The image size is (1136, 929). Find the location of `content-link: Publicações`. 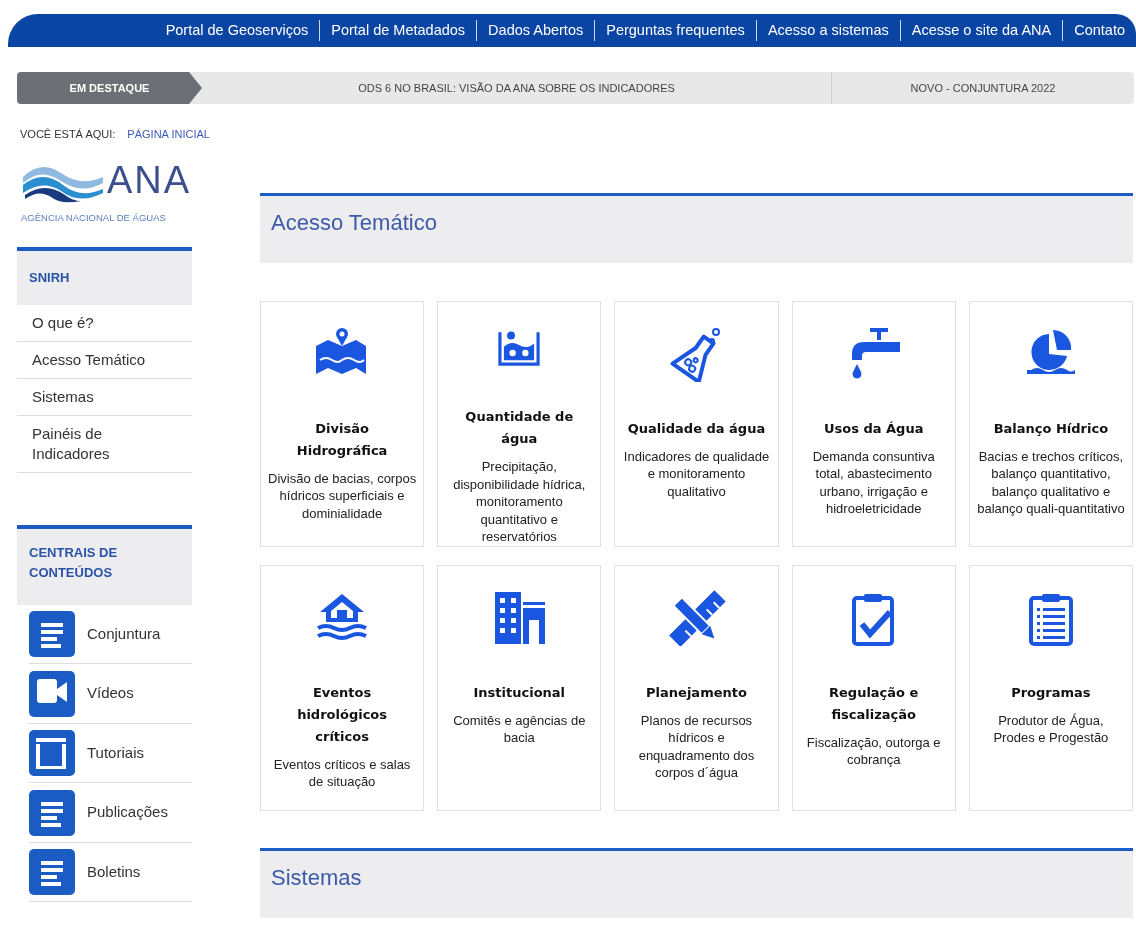

content-link: Publicações is located at coordinates (110, 813).